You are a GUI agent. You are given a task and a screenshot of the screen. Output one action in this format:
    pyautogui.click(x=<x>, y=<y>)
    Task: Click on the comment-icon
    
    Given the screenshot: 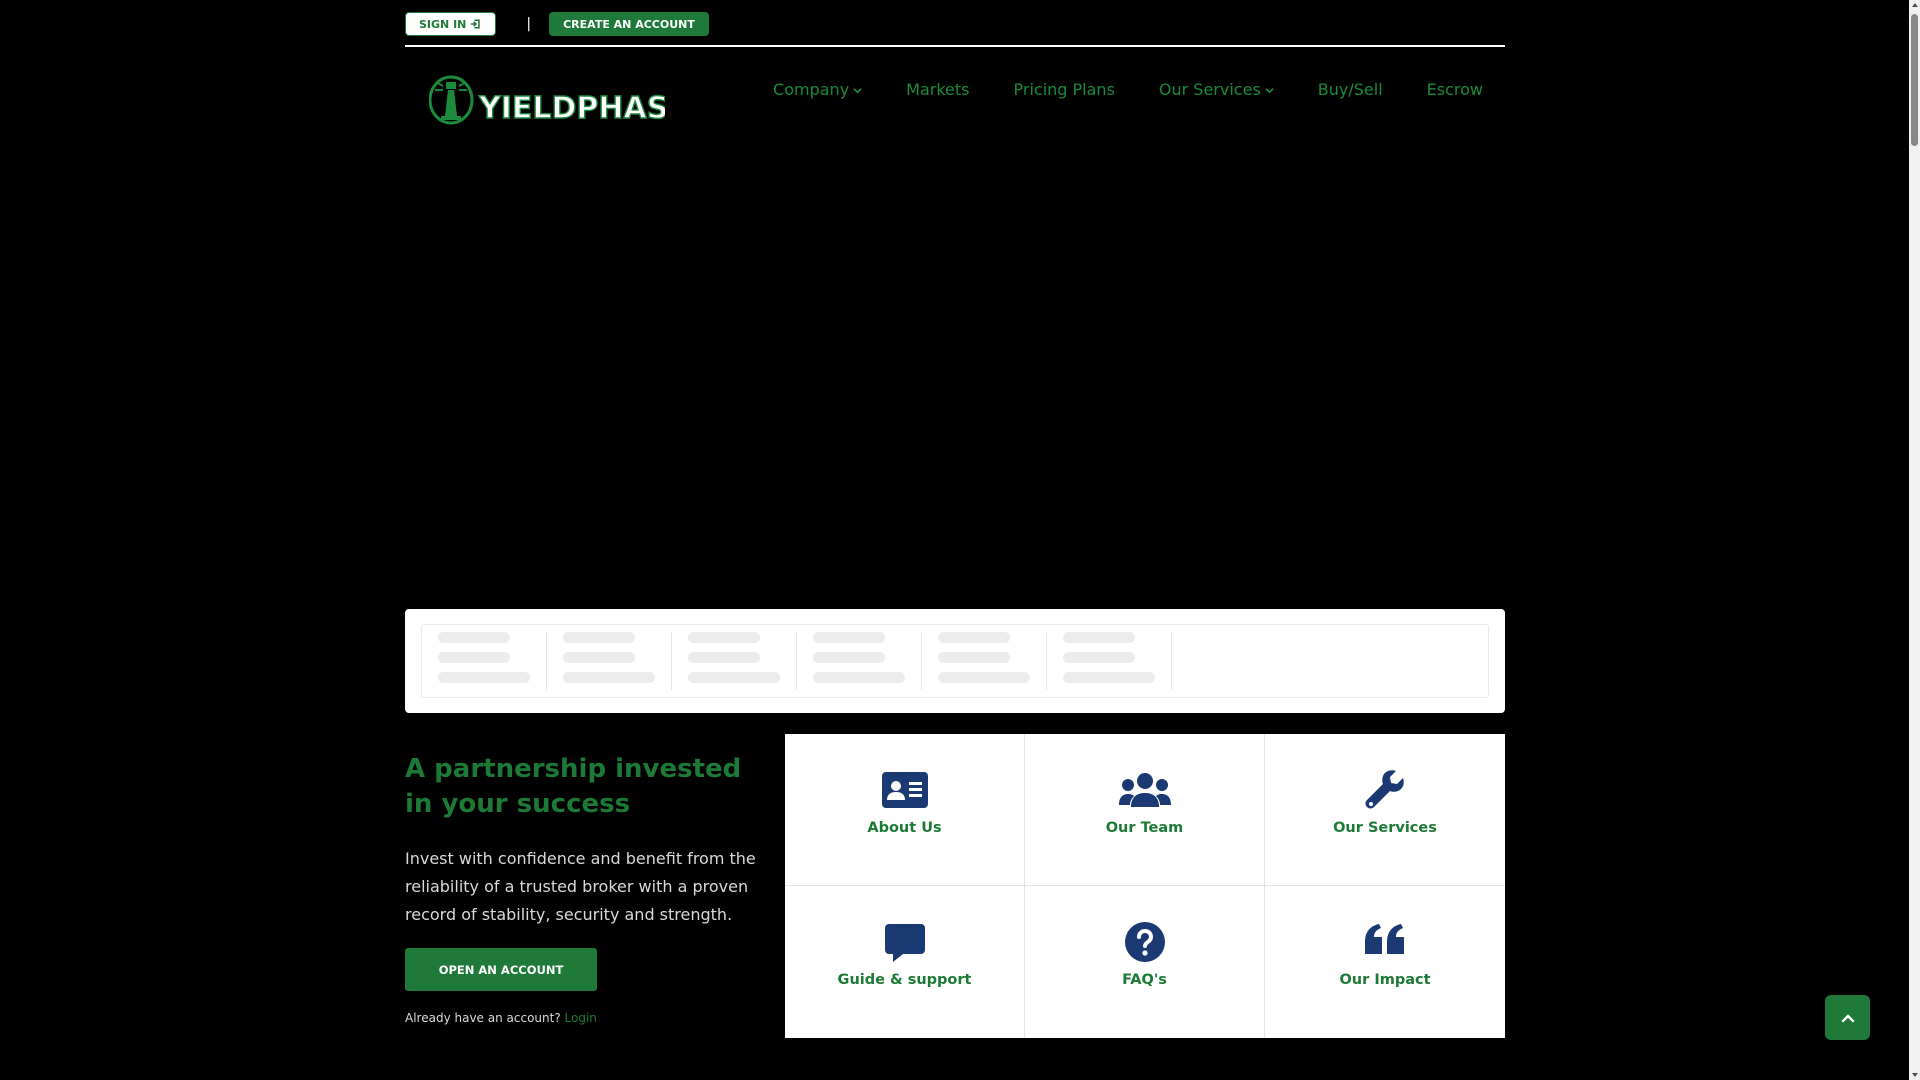 What is the action you would take?
    pyautogui.click(x=904, y=942)
    